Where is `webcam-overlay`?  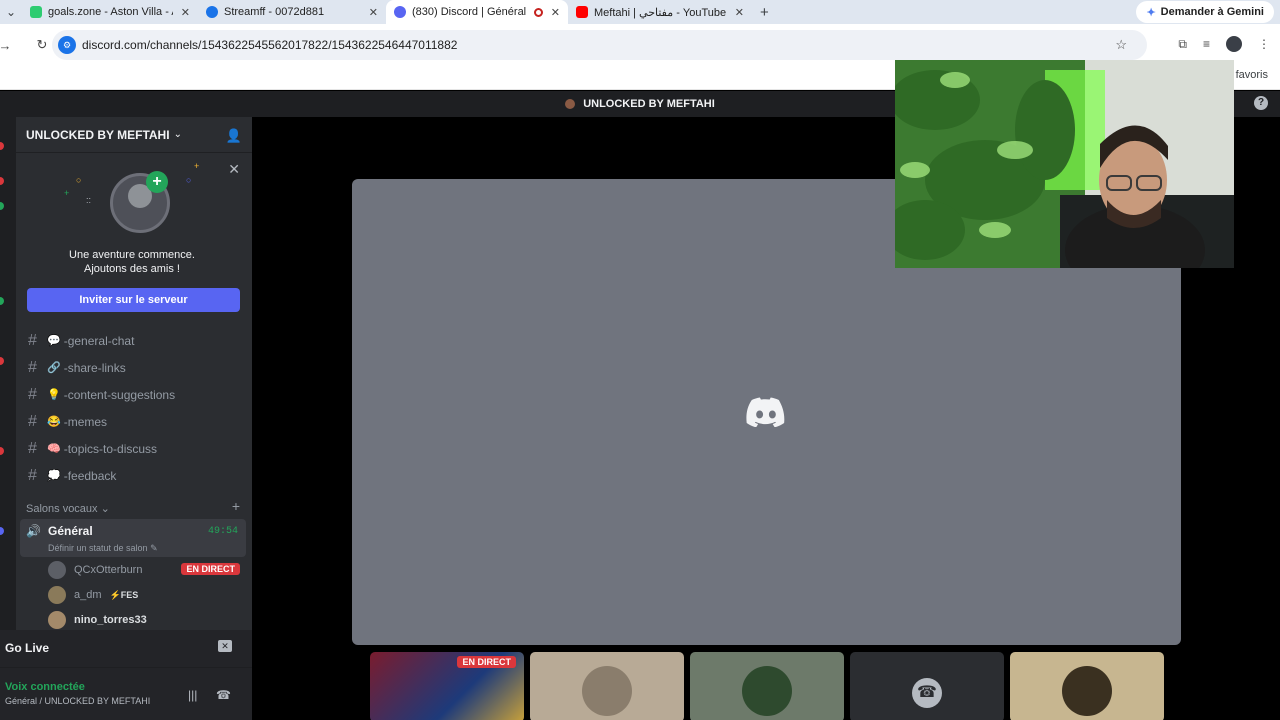
webcam-overlay is located at coordinates (1064, 164).